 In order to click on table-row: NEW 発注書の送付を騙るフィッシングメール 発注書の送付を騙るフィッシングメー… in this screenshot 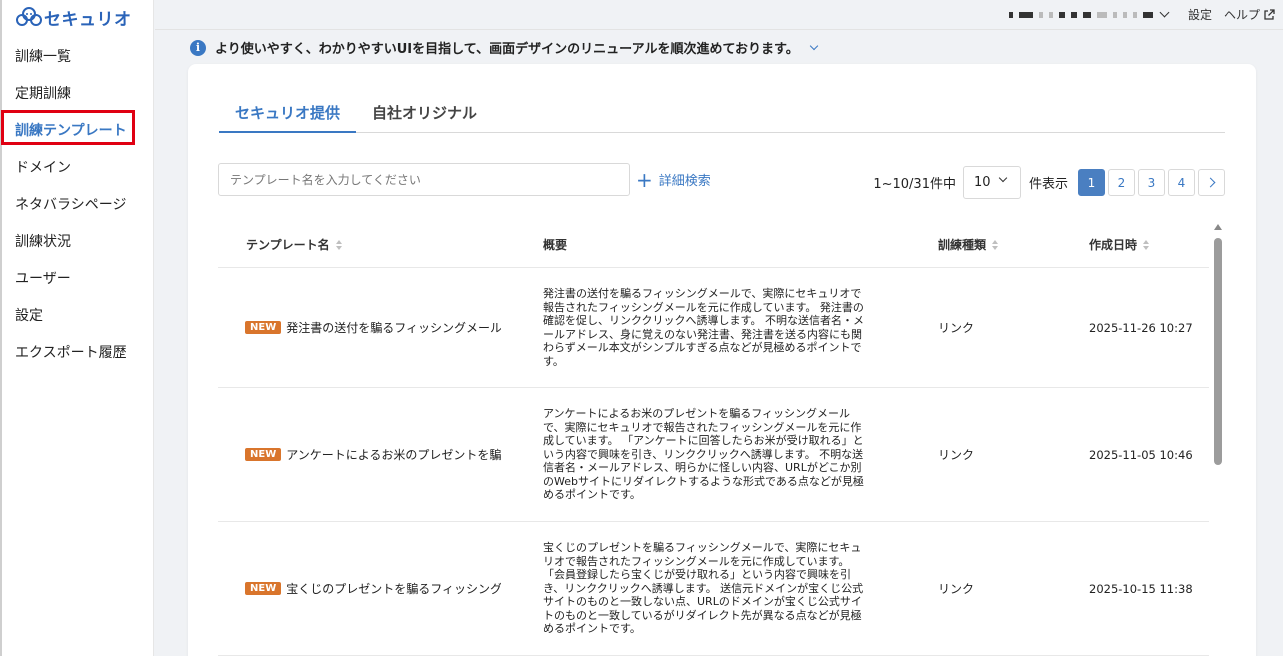, I will do `click(713, 328)`.